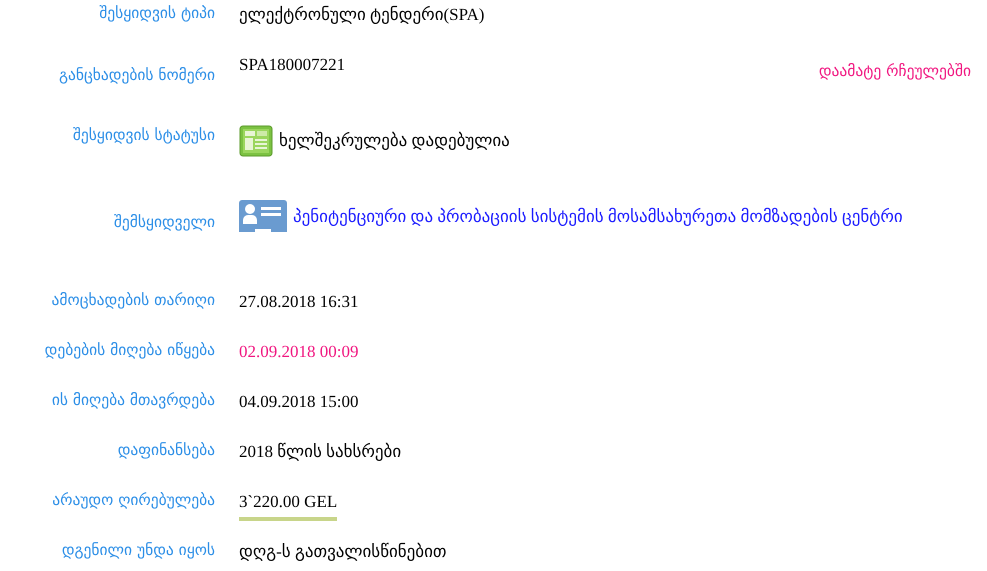 This screenshot has width=987, height=571. Describe the element at coordinates (136, 75) in the screenshot. I see `field-label: განცხადების ნომერი` at that location.